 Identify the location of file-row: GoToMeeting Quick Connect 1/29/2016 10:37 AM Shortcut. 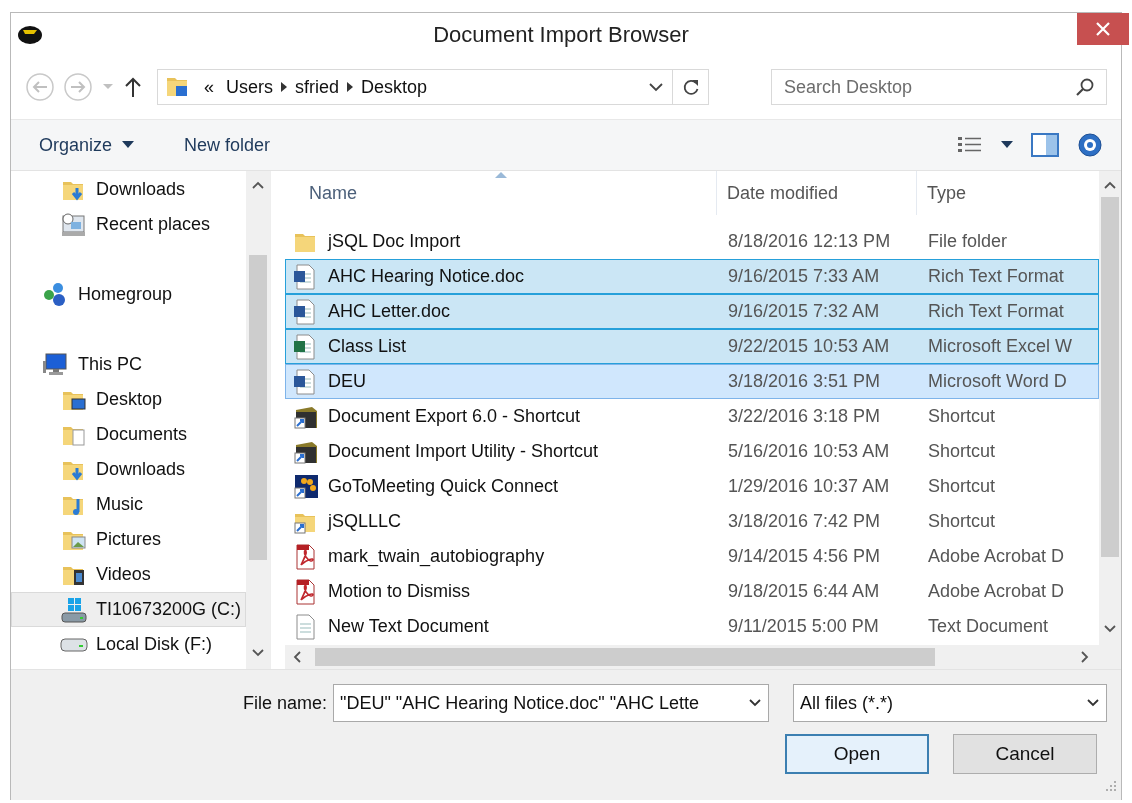
(692, 486).